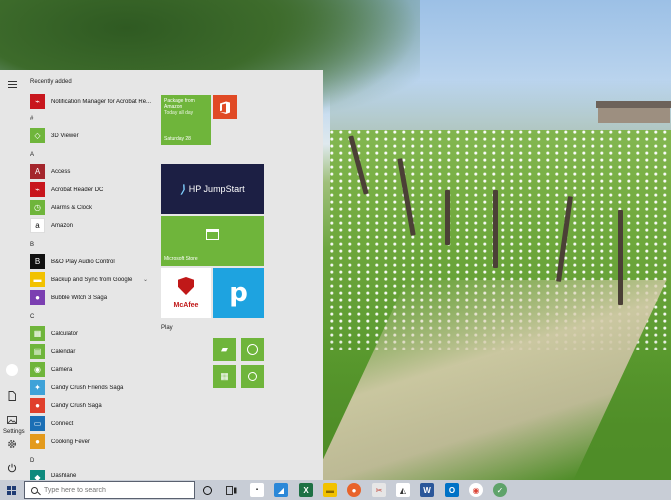 This screenshot has width=671, height=500. What do you see at coordinates (37, 423) in the screenshot?
I see `connect-icon: ▭` at bounding box center [37, 423].